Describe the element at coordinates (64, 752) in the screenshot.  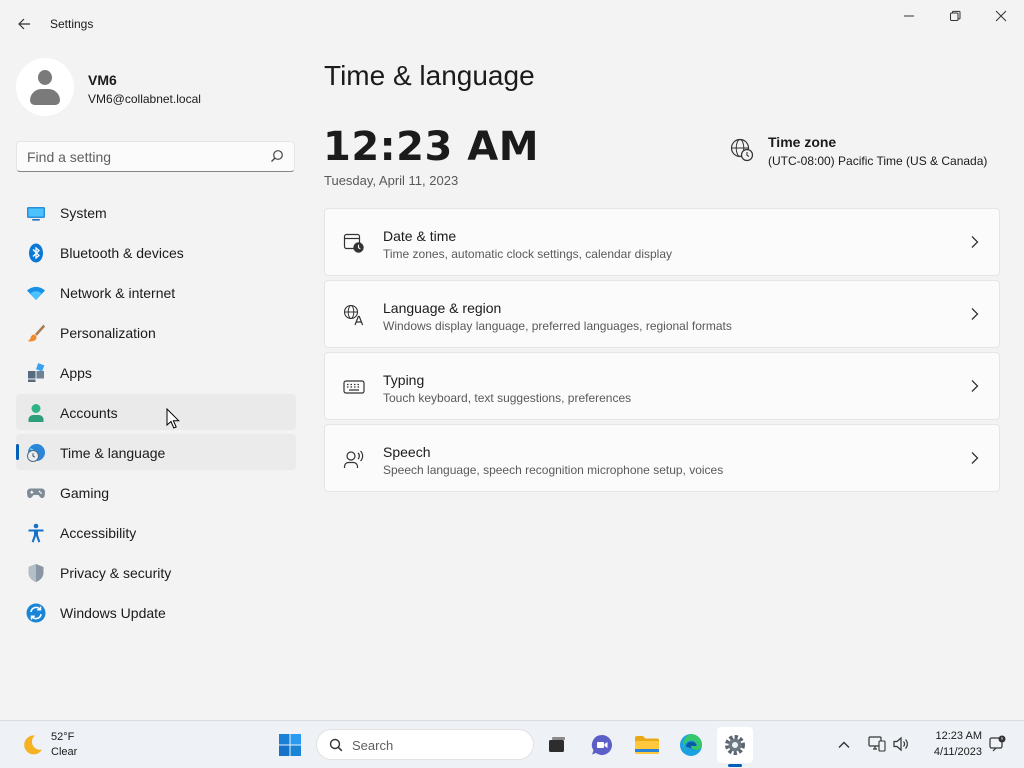
I see `weather-condition: Clear` at that location.